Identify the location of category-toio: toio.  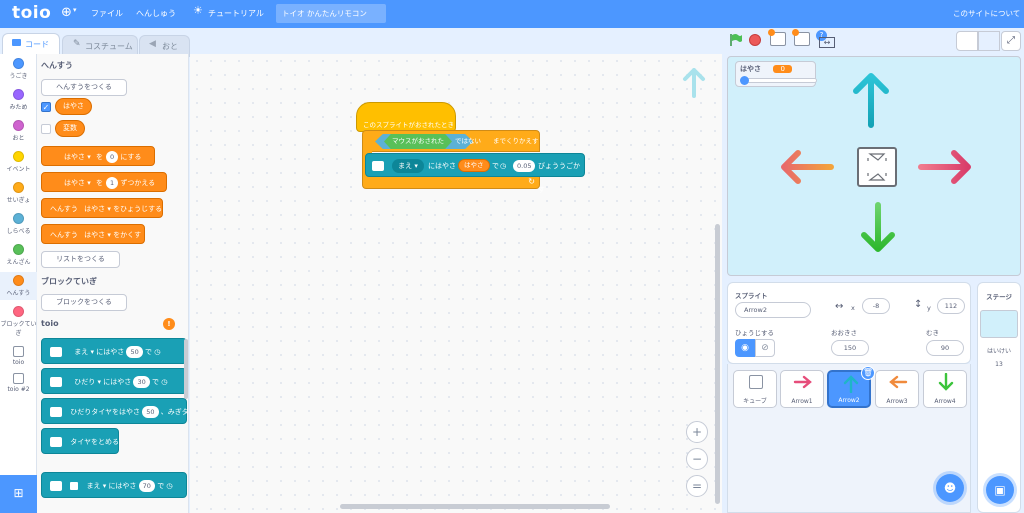
(18, 356).